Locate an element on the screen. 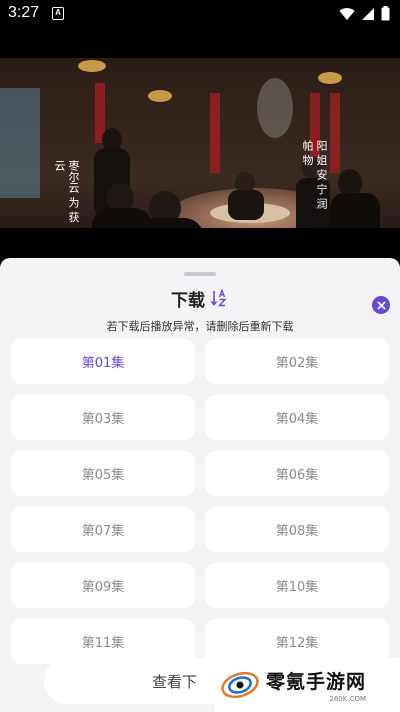  episode-button: 第09集 is located at coordinates (103, 585).